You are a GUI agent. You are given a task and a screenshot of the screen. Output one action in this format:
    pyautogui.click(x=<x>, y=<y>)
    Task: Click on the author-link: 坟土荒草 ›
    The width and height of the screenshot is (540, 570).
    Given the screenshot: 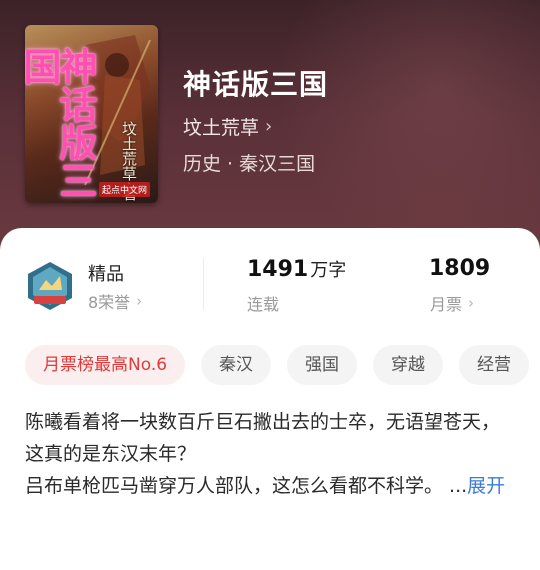 What is the action you would take?
    pyautogui.click(x=227, y=126)
    